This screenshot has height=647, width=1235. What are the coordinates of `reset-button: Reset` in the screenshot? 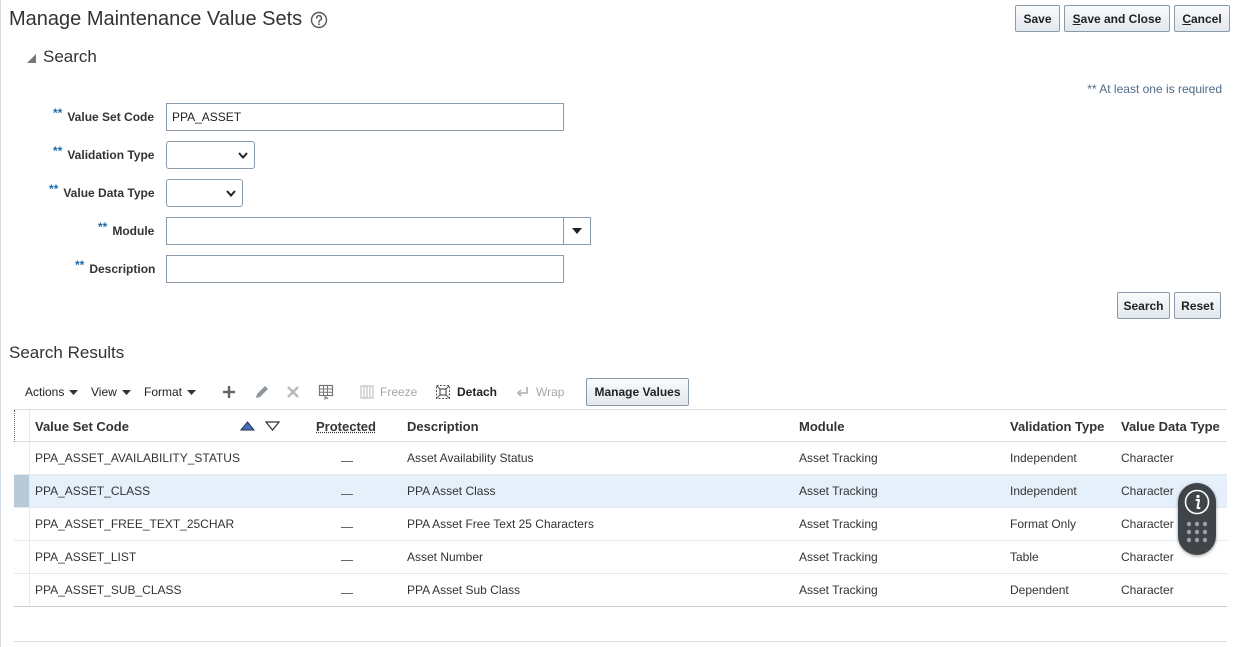 It's located at (1197, 305).